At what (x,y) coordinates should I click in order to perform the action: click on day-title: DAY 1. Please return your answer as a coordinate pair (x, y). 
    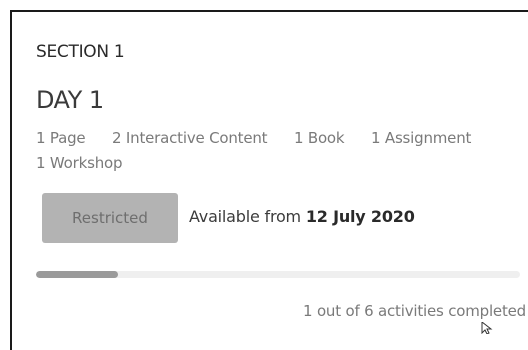
    Looking at the image, I should click on (70, 100).